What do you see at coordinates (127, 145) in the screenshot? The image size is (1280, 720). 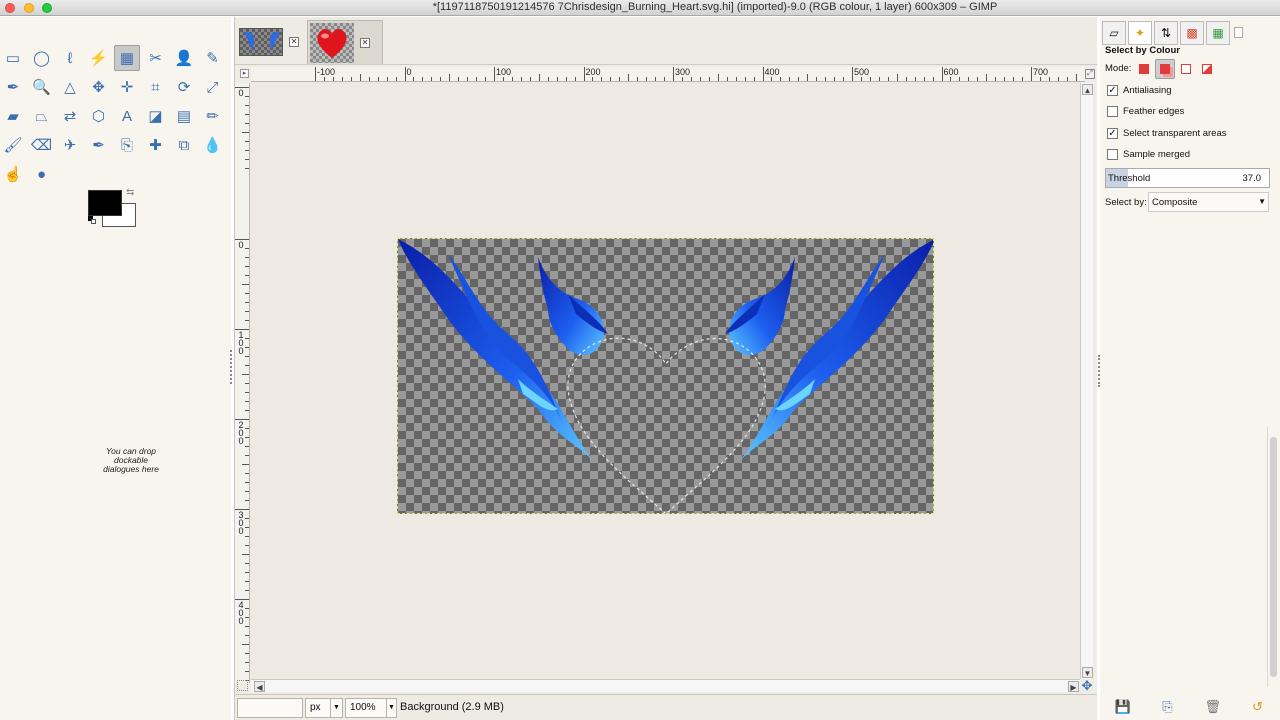 I see `clone-tool: ⎘` at bounding box center [127, 145].